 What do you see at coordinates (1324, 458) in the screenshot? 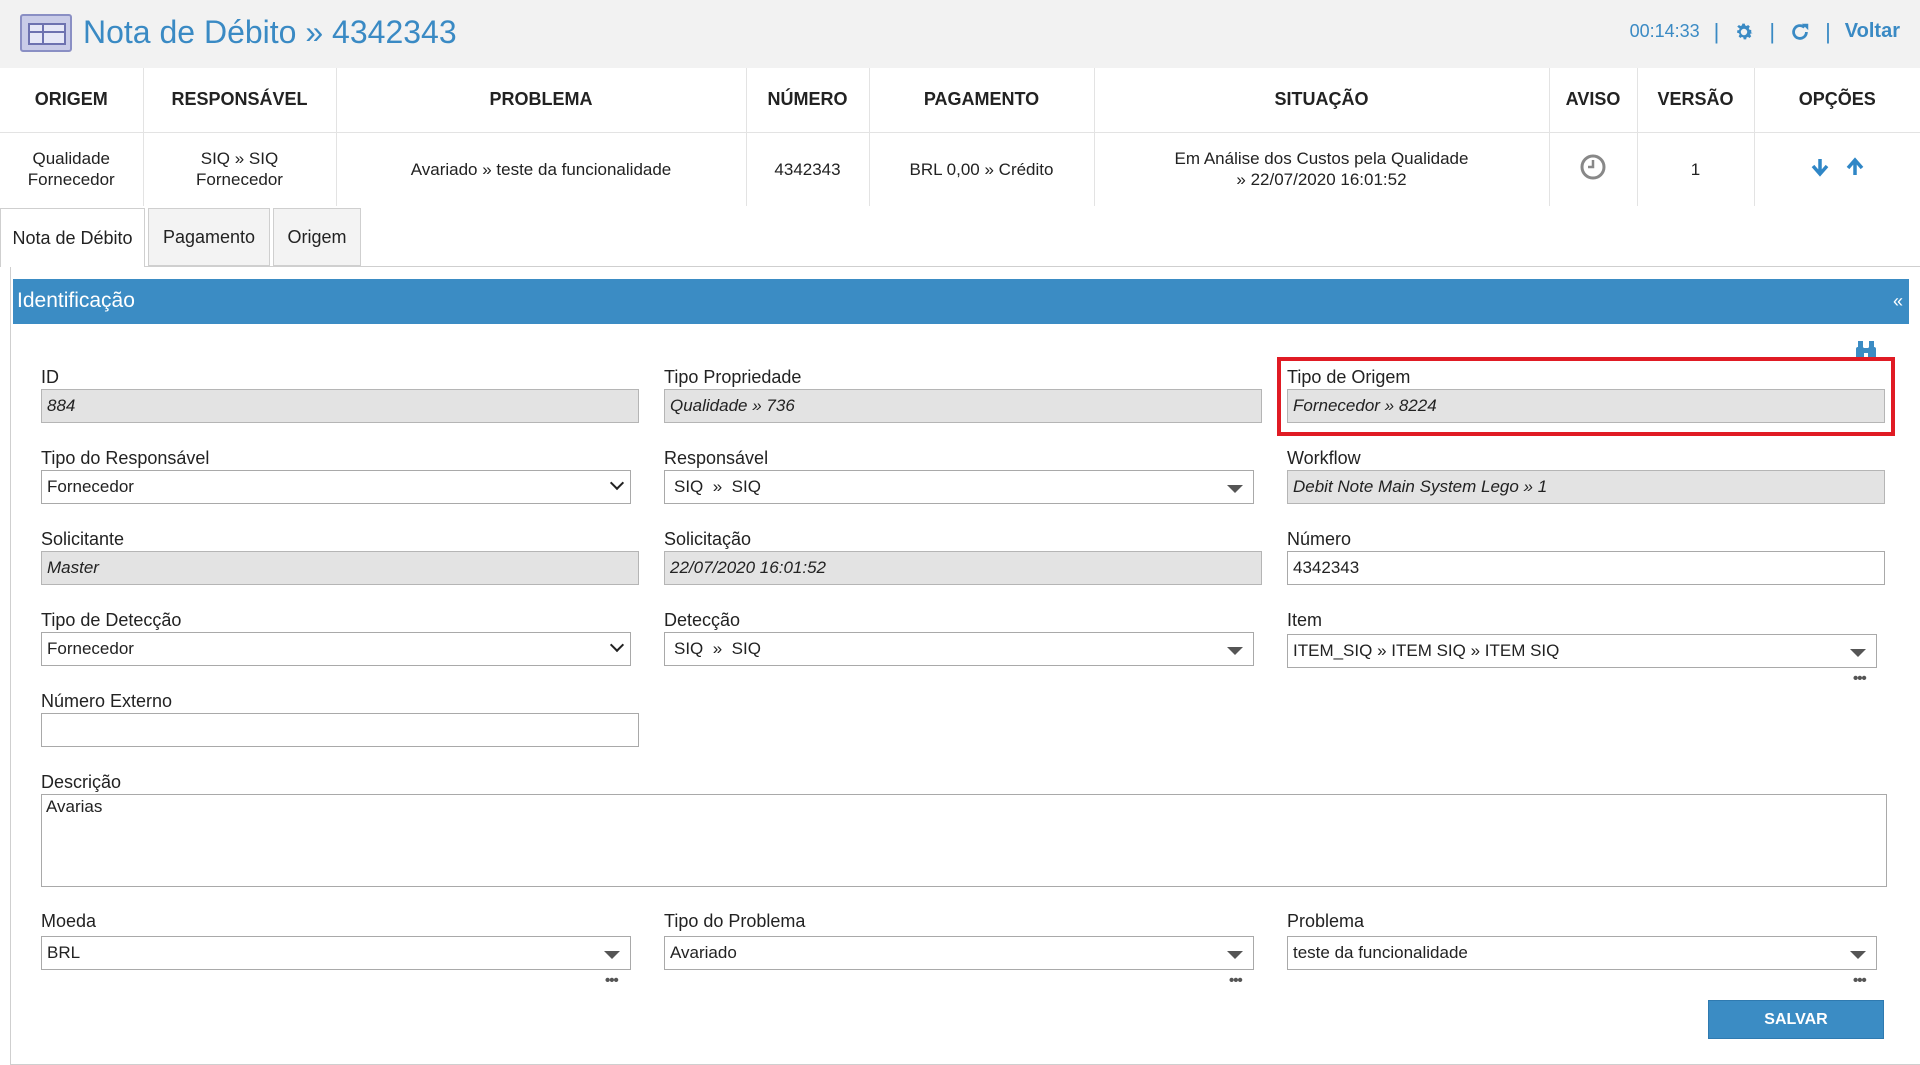
I see `label-workflow: Workflow` at bounding box center [1324, 458].